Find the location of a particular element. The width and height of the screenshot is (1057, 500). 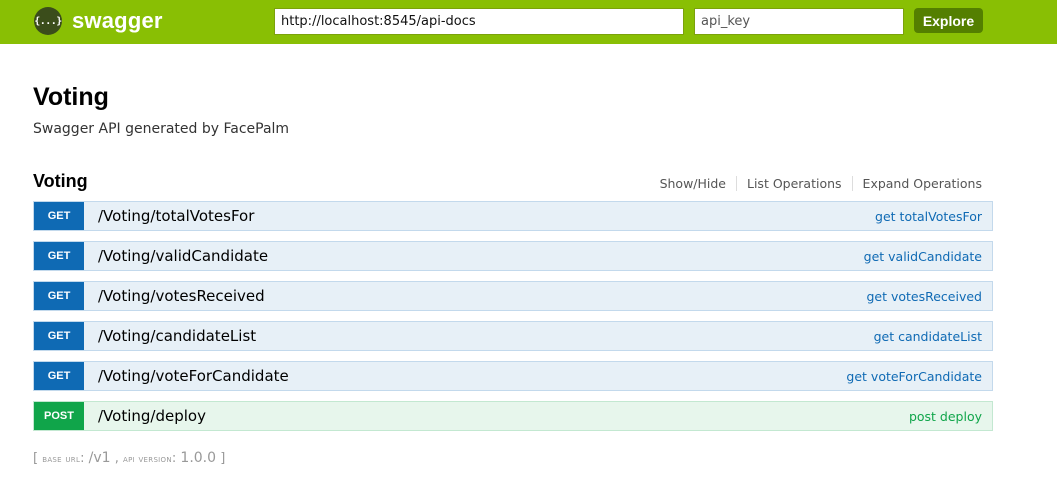

swagger-logo: {...} swagger is located at coordinates (98, 21).